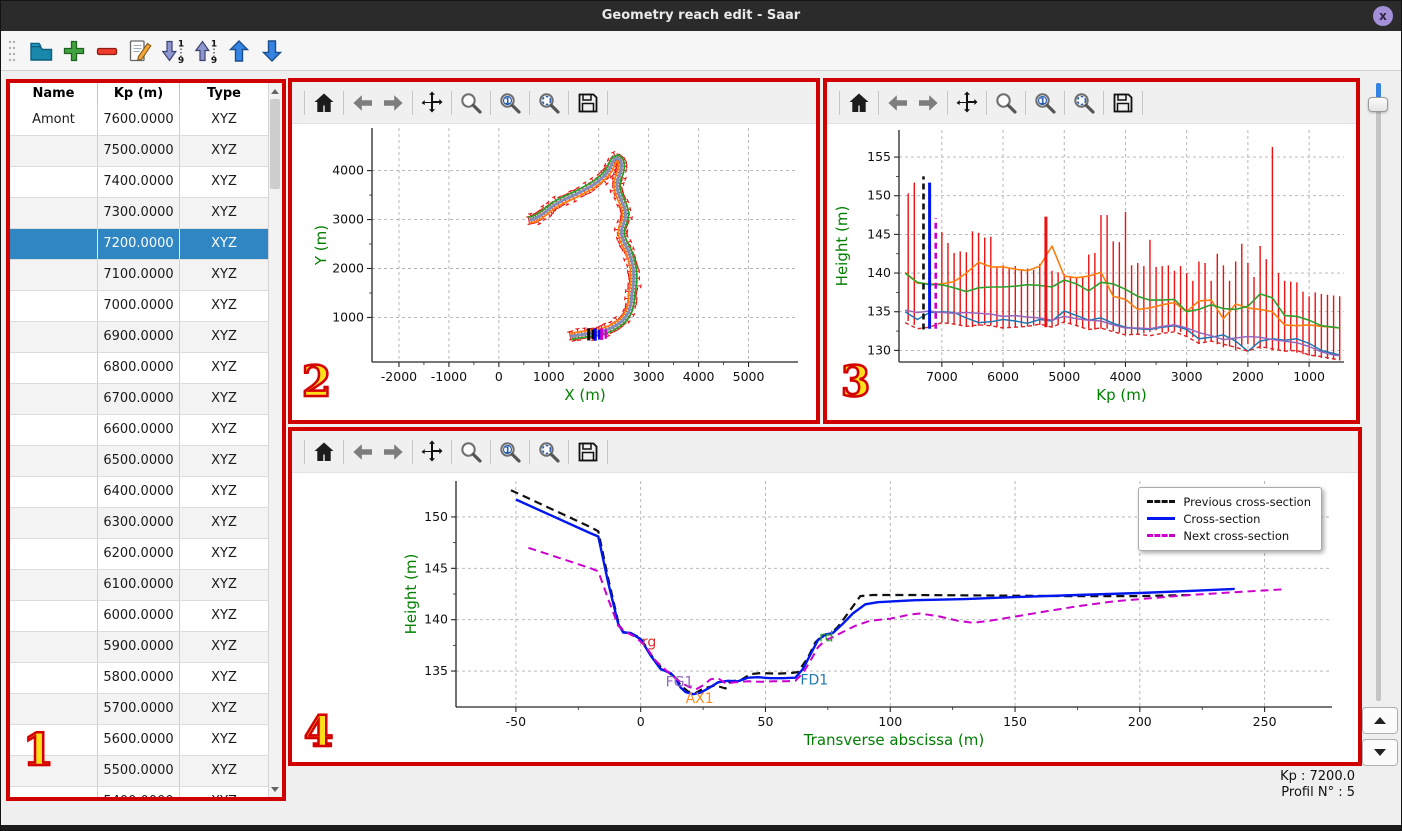 Image resolution: width=1402 pixels, height=831 pixels. What do you see at coordinates (12, 51) in the screenshot?
I see `toolbar-drag-handle-icon` at bounding box center [12, 51].